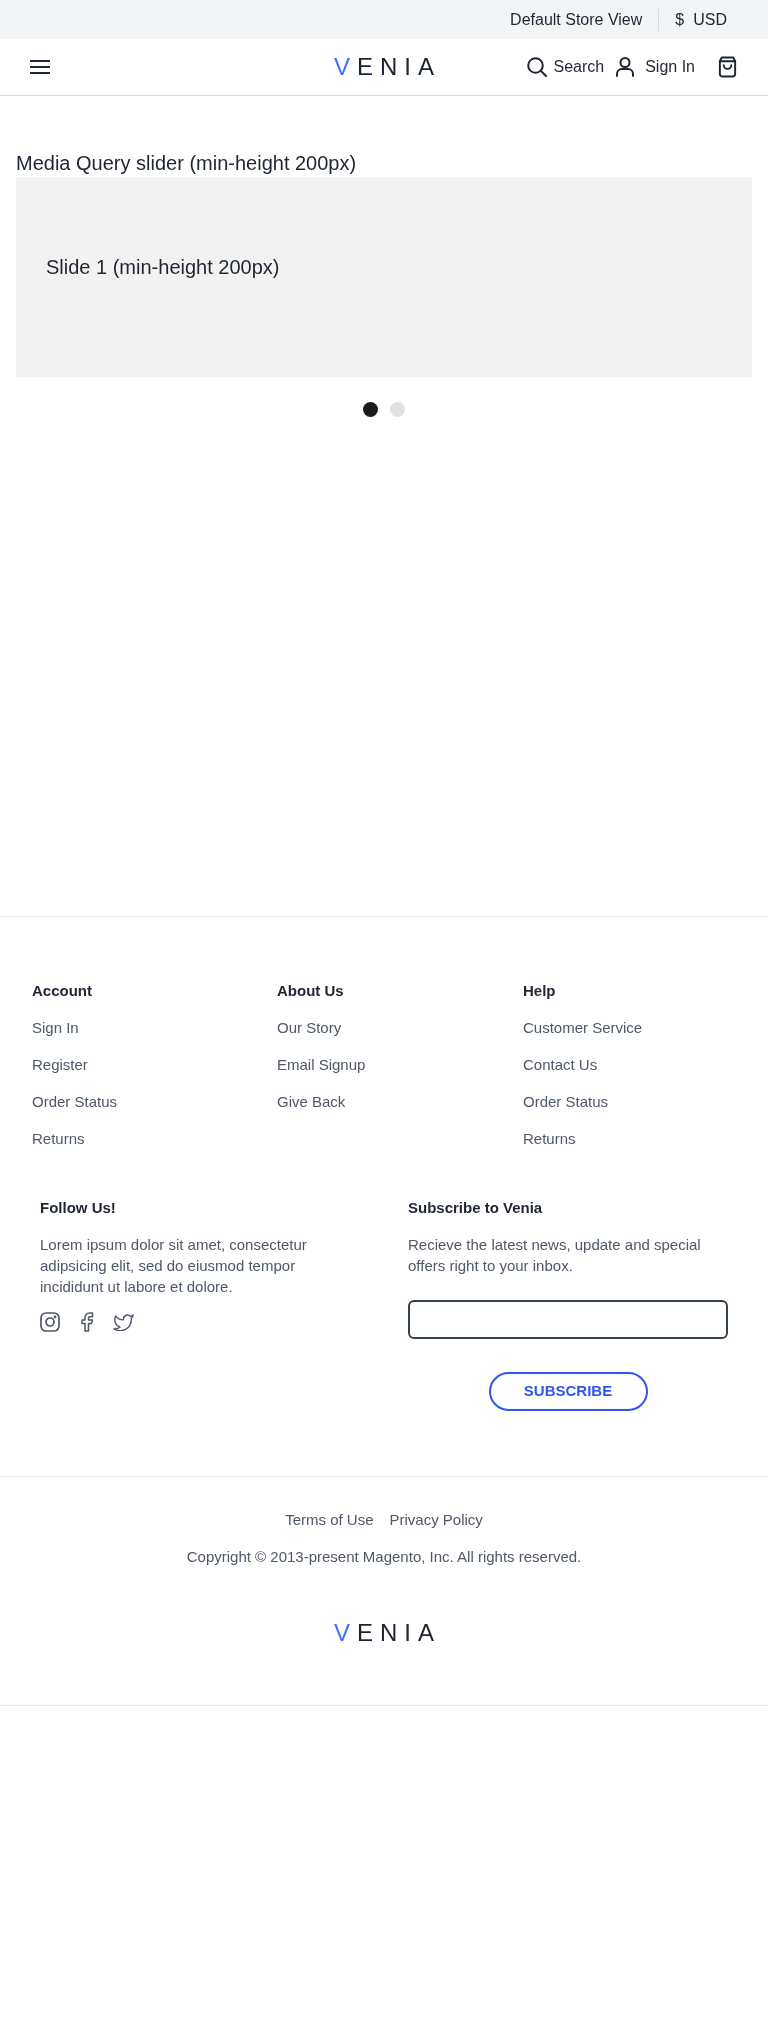 The width and height of the screenshot is (768, 2019). I want to click on sign-in-button: Sign In, so click(655, 67).